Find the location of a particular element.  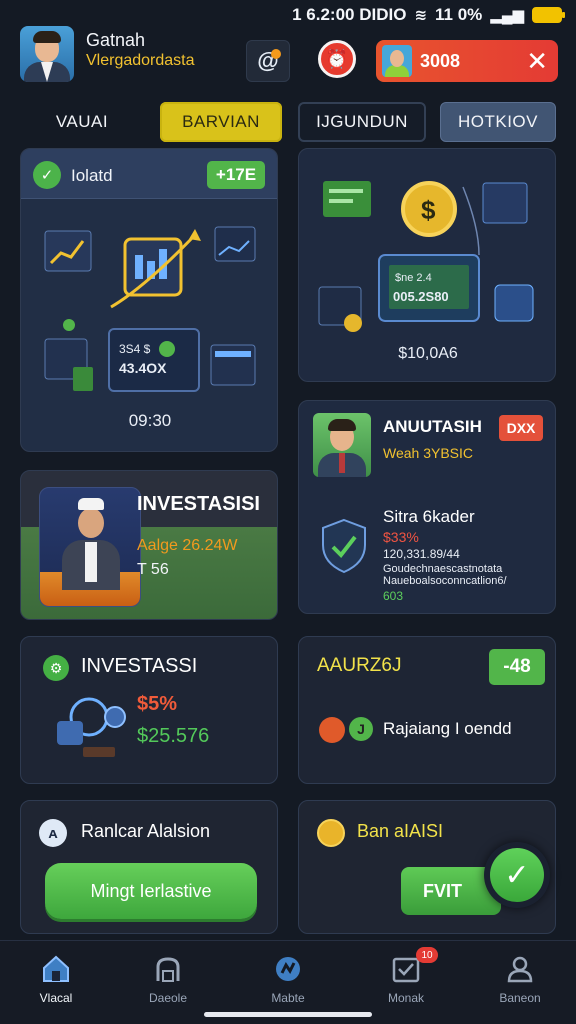

tab-barvian-active: BARVIAN is located at coordinates (221, 122).